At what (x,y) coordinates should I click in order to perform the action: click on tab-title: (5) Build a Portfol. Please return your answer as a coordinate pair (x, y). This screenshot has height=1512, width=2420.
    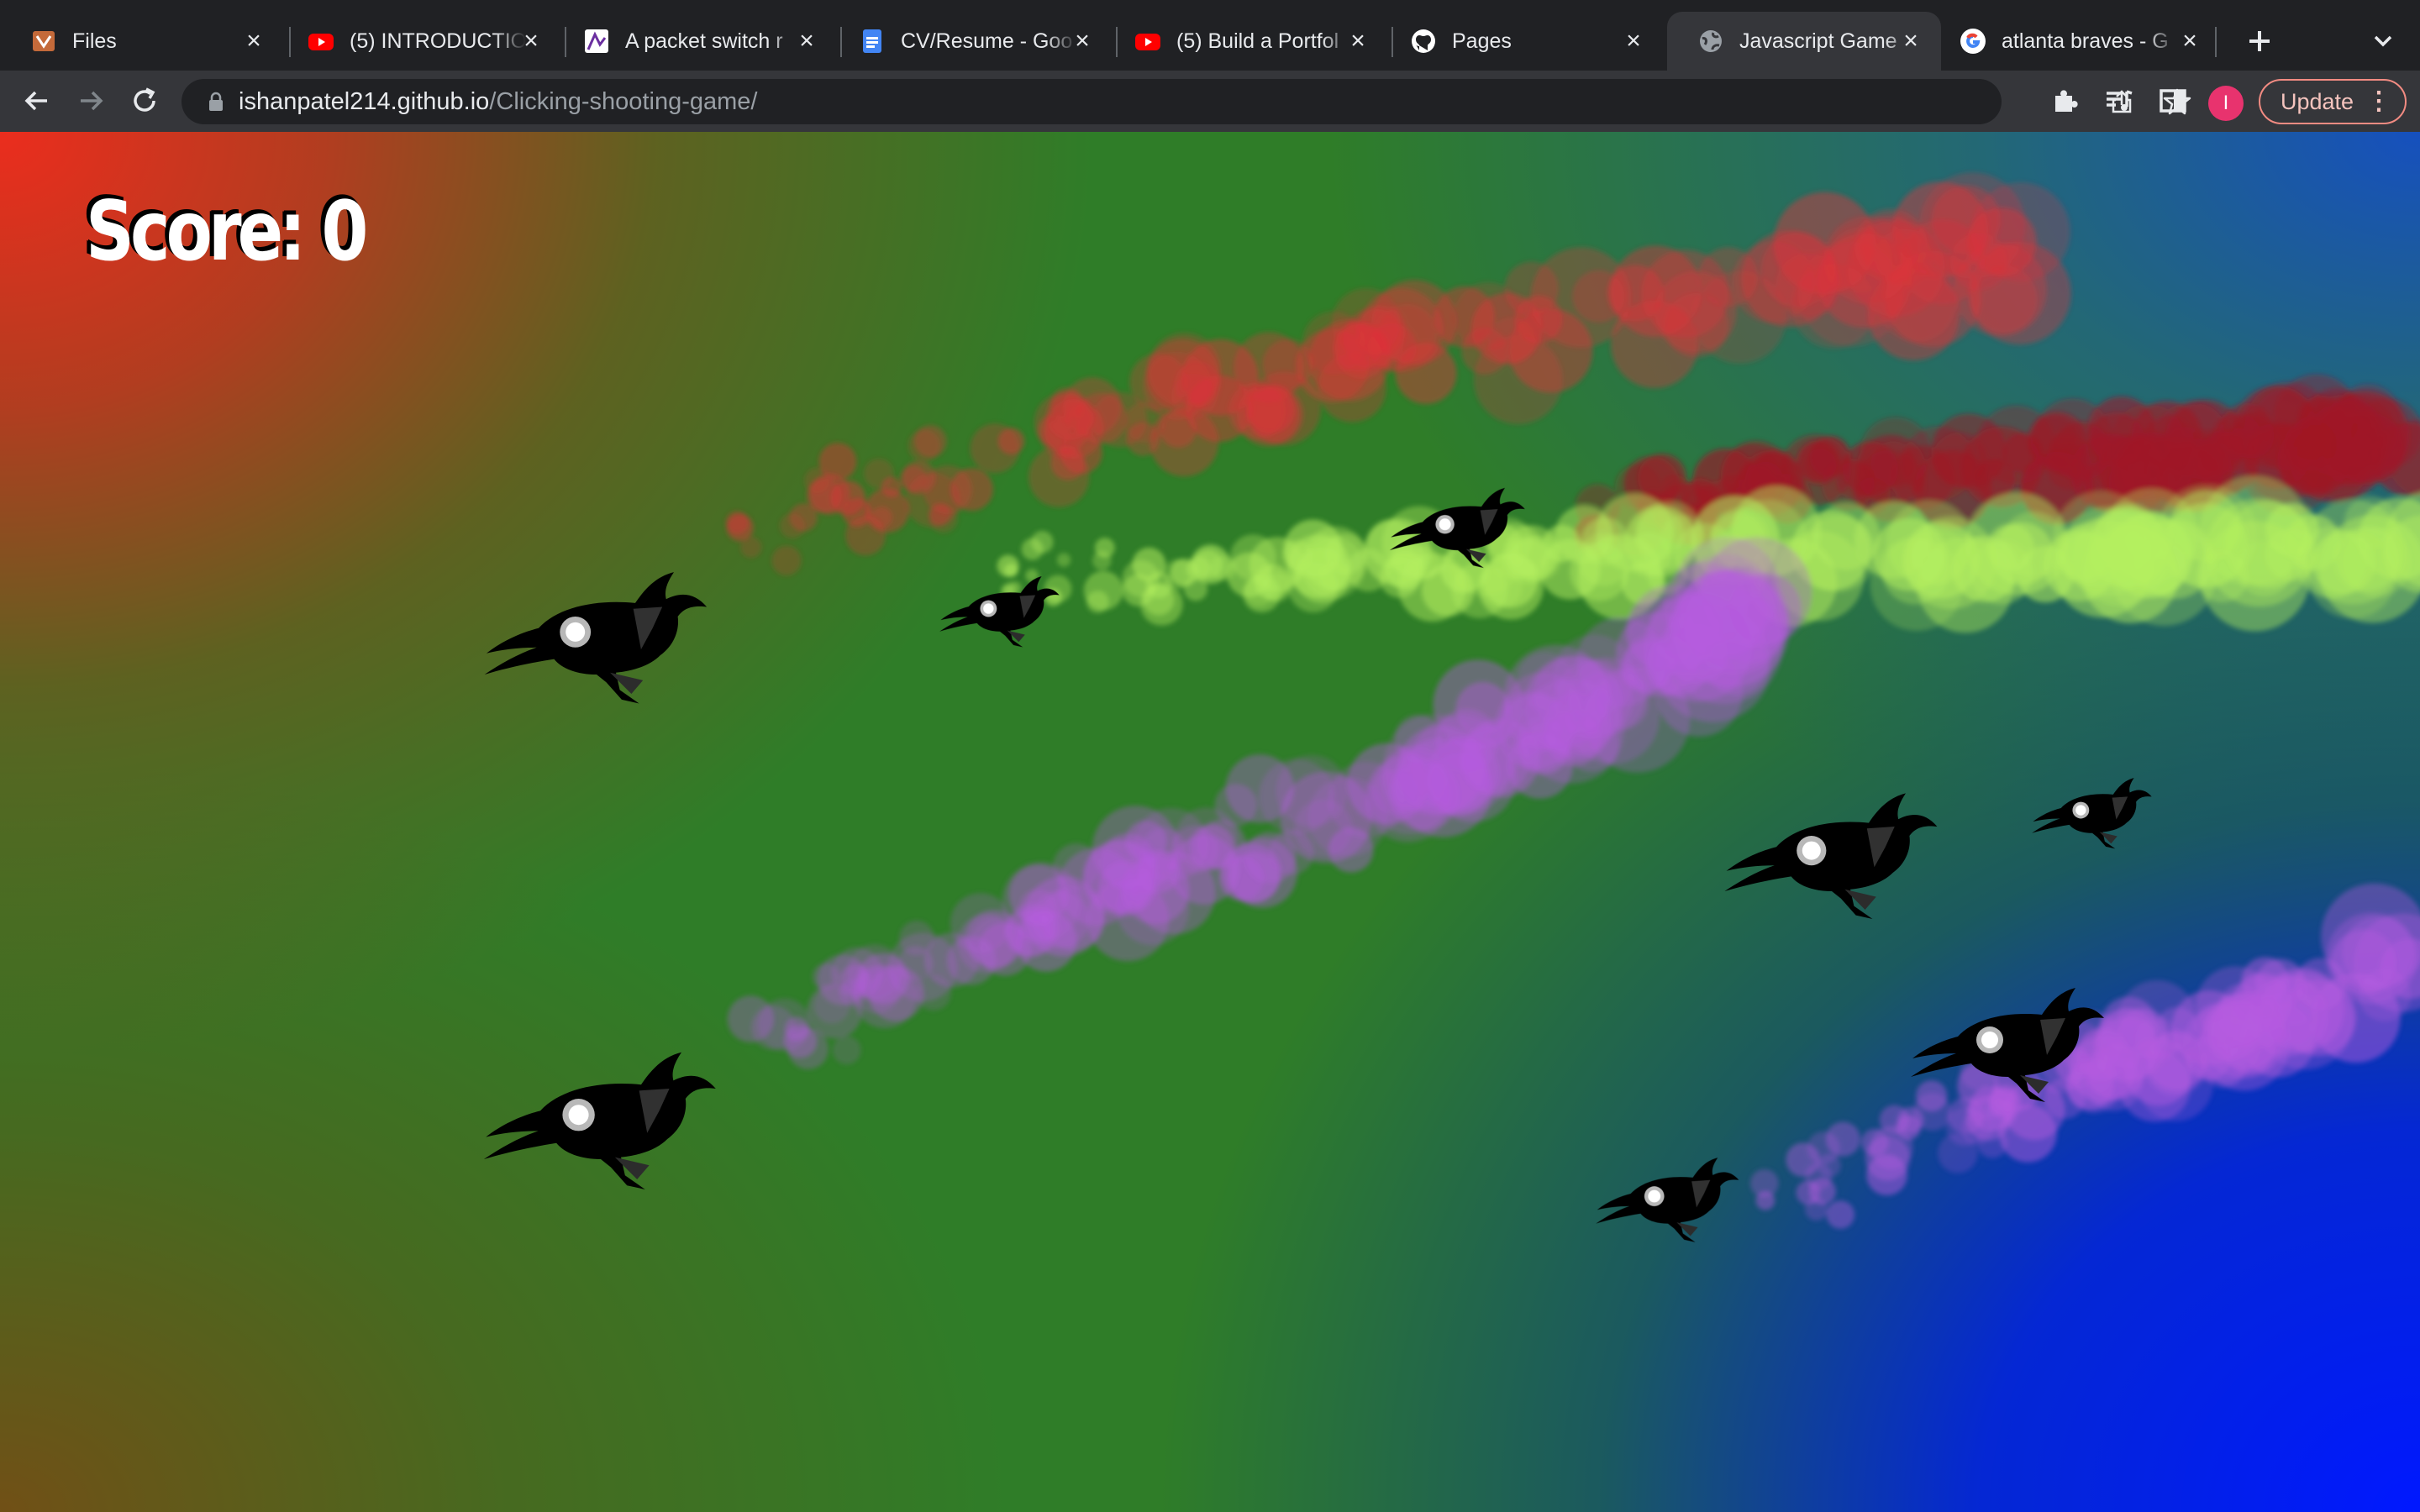
    Looking at the image, I should click on (1257, 41).